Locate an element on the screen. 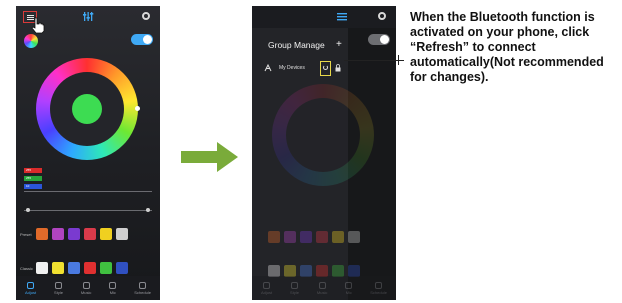 The height and width of the screenshot is (303, 622). blue-value: 10 is located at coordinates (33, 186).